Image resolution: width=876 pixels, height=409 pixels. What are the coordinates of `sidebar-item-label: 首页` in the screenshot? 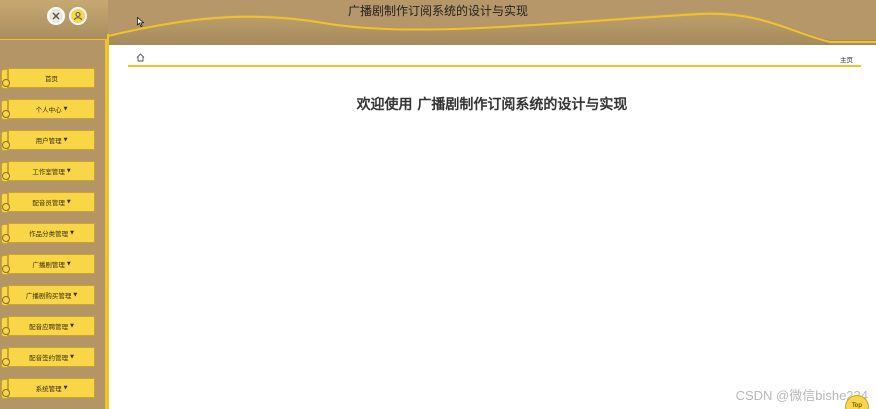 It's located at (51, 79).